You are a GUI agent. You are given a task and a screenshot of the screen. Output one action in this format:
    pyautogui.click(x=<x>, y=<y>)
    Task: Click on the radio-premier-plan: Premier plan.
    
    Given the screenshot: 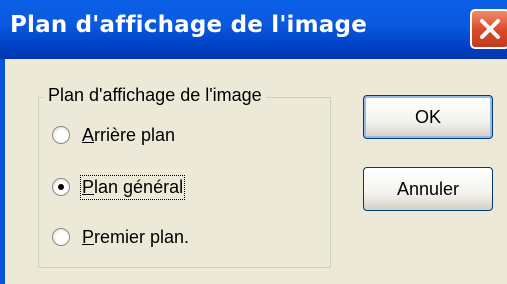 What is the action you would take?
    pyautogui.click(x=120, y=237)
    